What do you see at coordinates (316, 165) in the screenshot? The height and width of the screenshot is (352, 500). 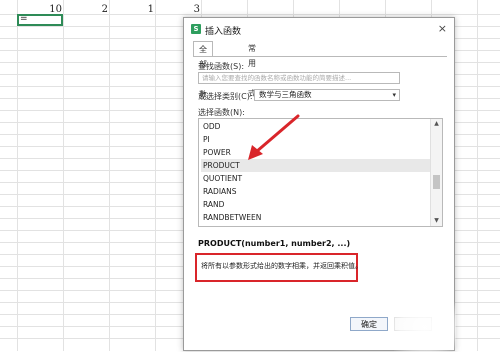 I see `list-item-selected: PRODUCT` at bounding box center [316, 165].